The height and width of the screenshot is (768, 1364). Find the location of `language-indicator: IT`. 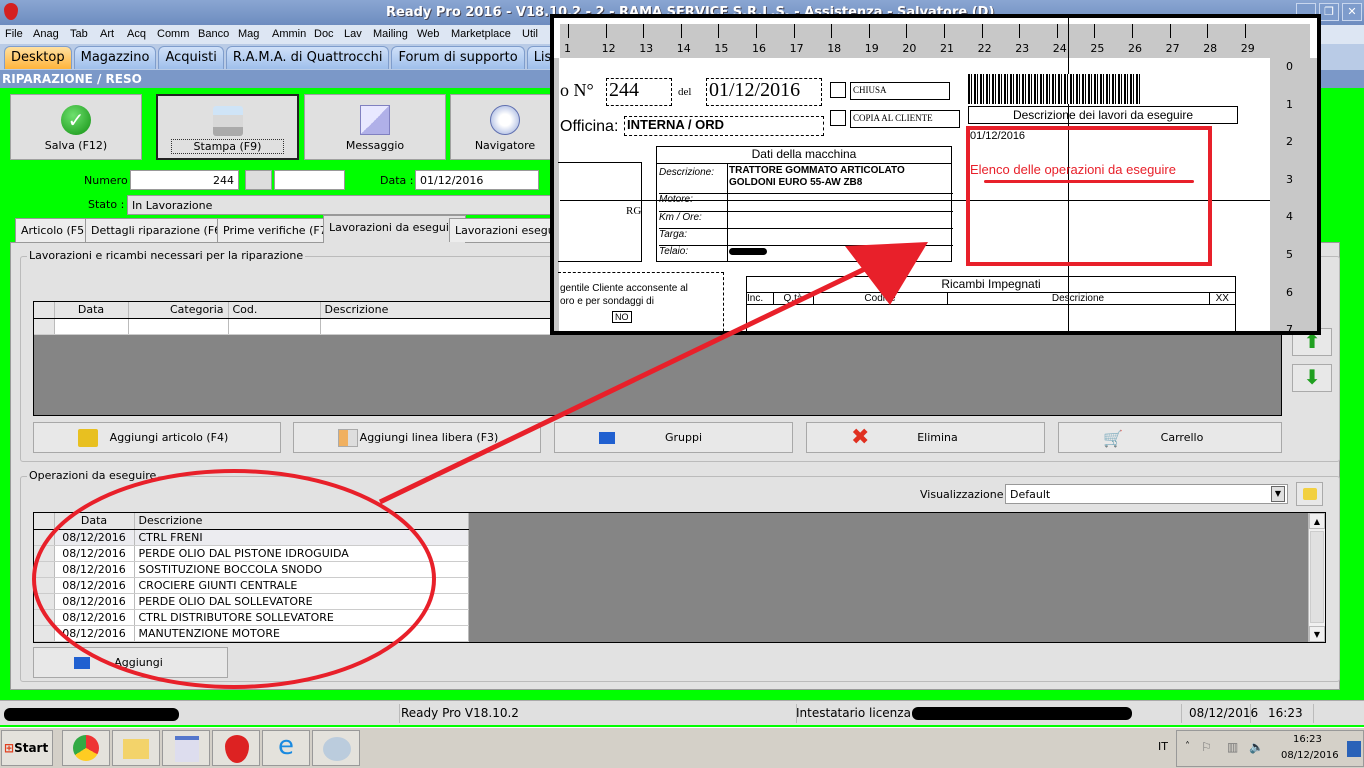

language-indicator: IT is located at coordinates (1163, 746).